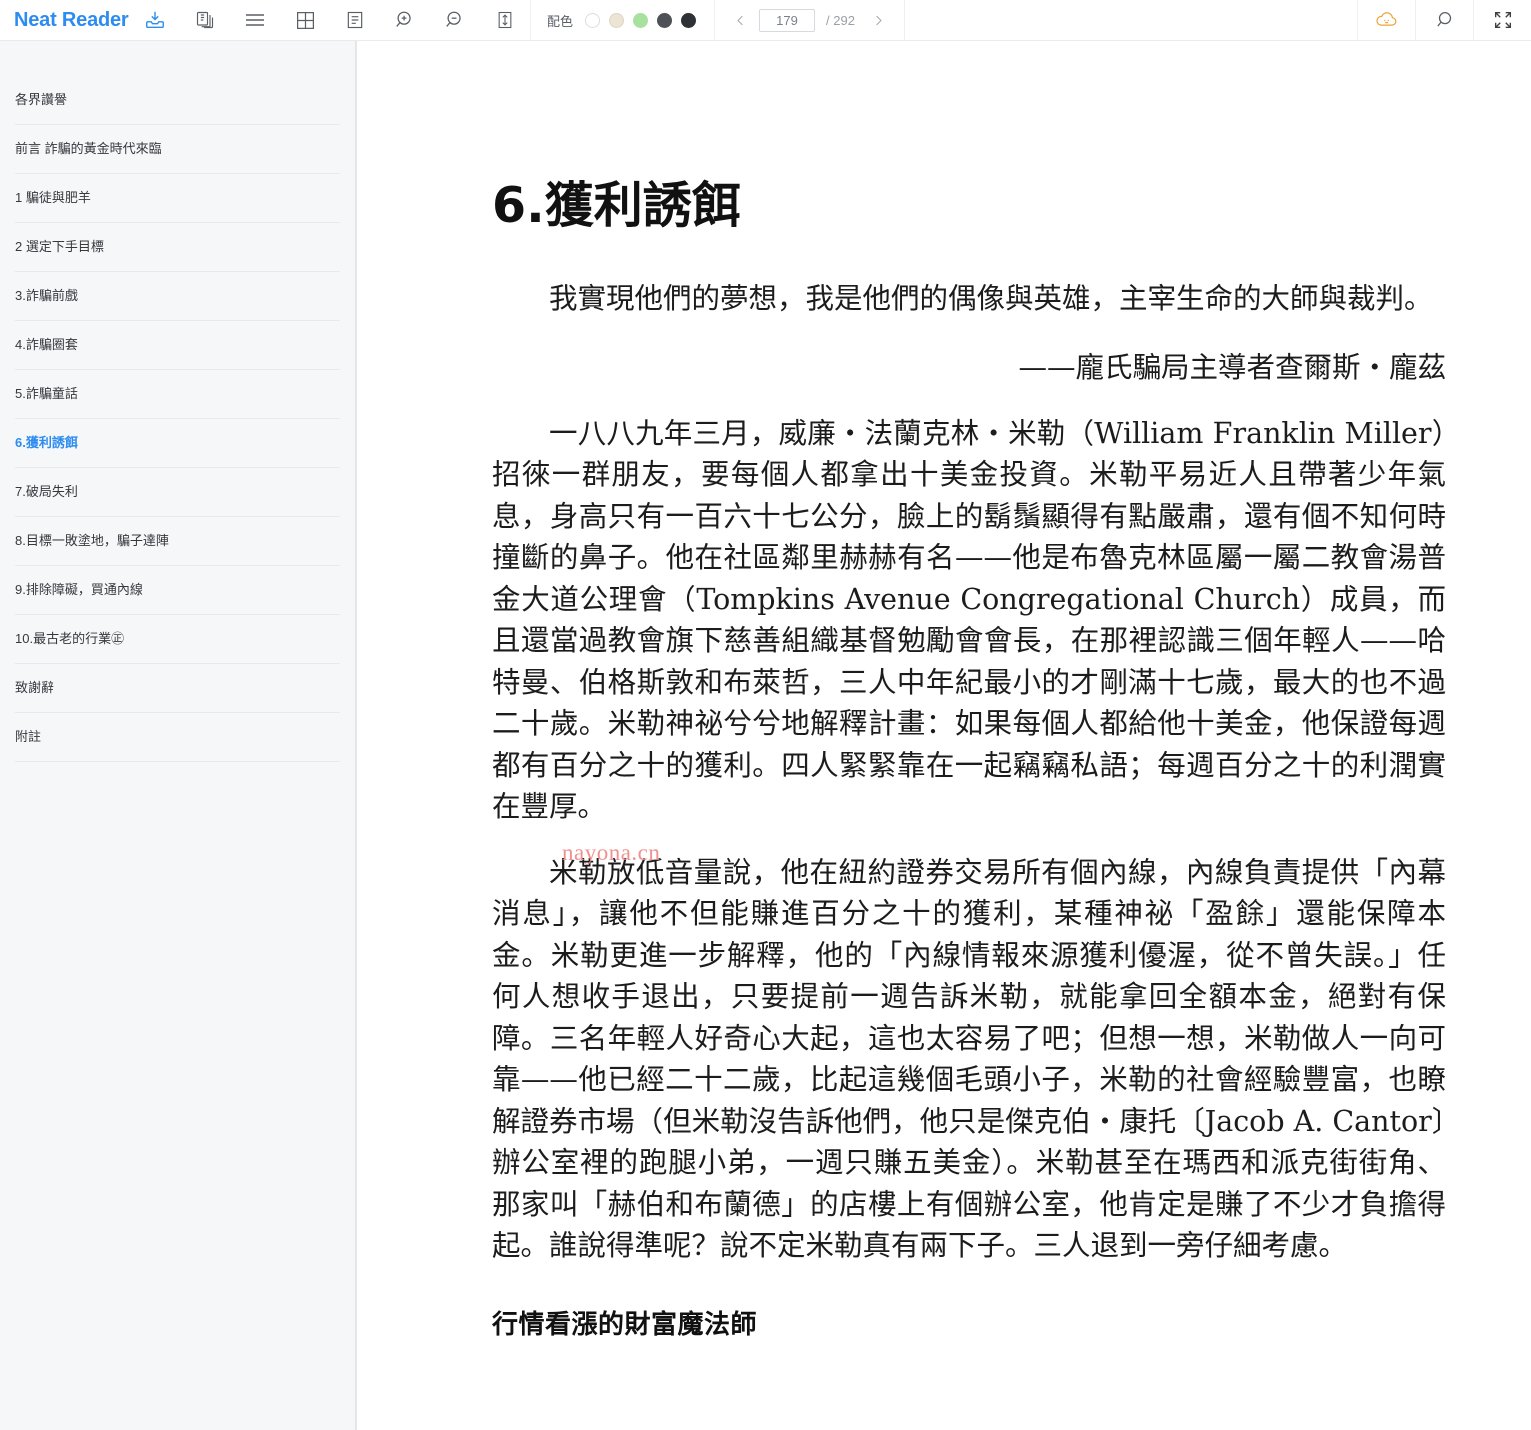 The height and width of the screenshot is (1430, 1531). Describe the element at coordinates (205, 20) in the screenshot. I see `copy-icon` at that location.